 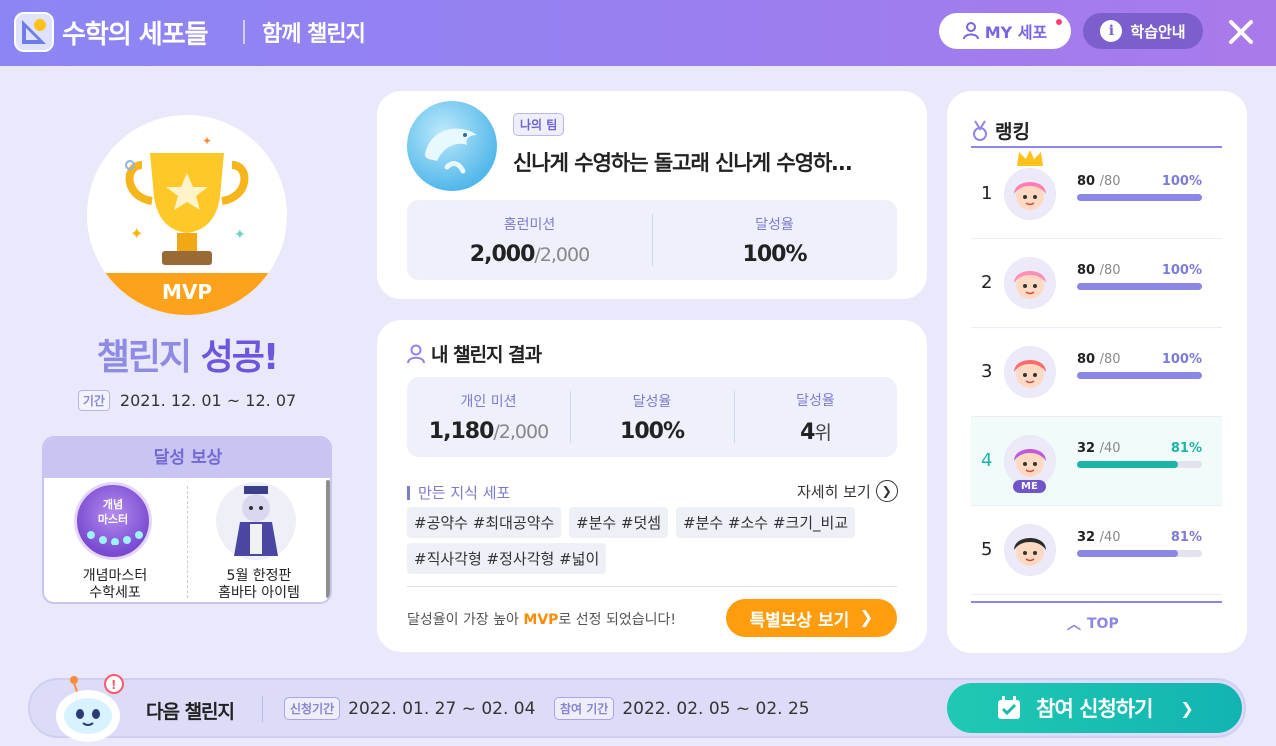 What do you see at coordinates (1158, 31) in the screenshot?
I see `learning-guide-label: 학습안내` at bounding box center [1158, 31].